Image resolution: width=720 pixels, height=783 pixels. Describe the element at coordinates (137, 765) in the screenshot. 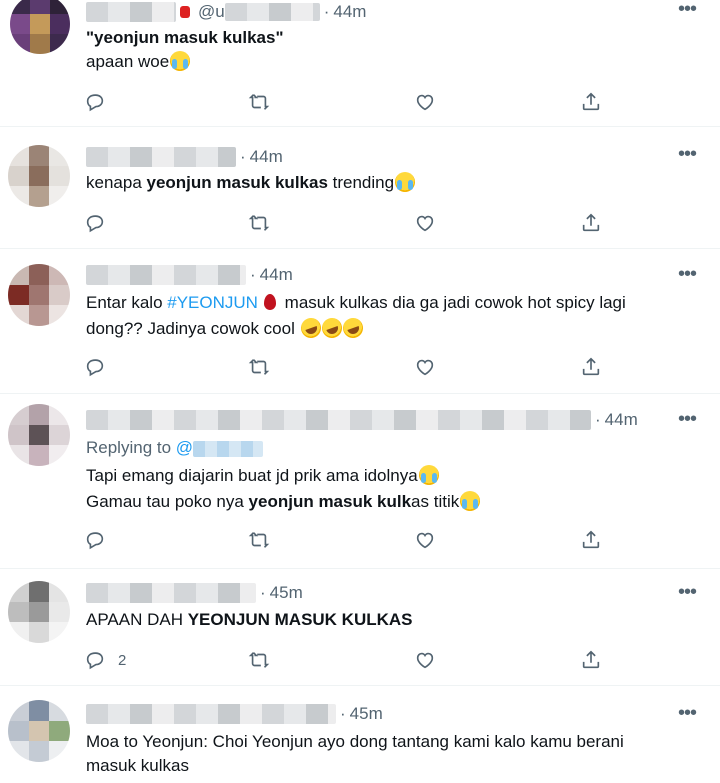

I see `text: masuk kulkas` at that location.